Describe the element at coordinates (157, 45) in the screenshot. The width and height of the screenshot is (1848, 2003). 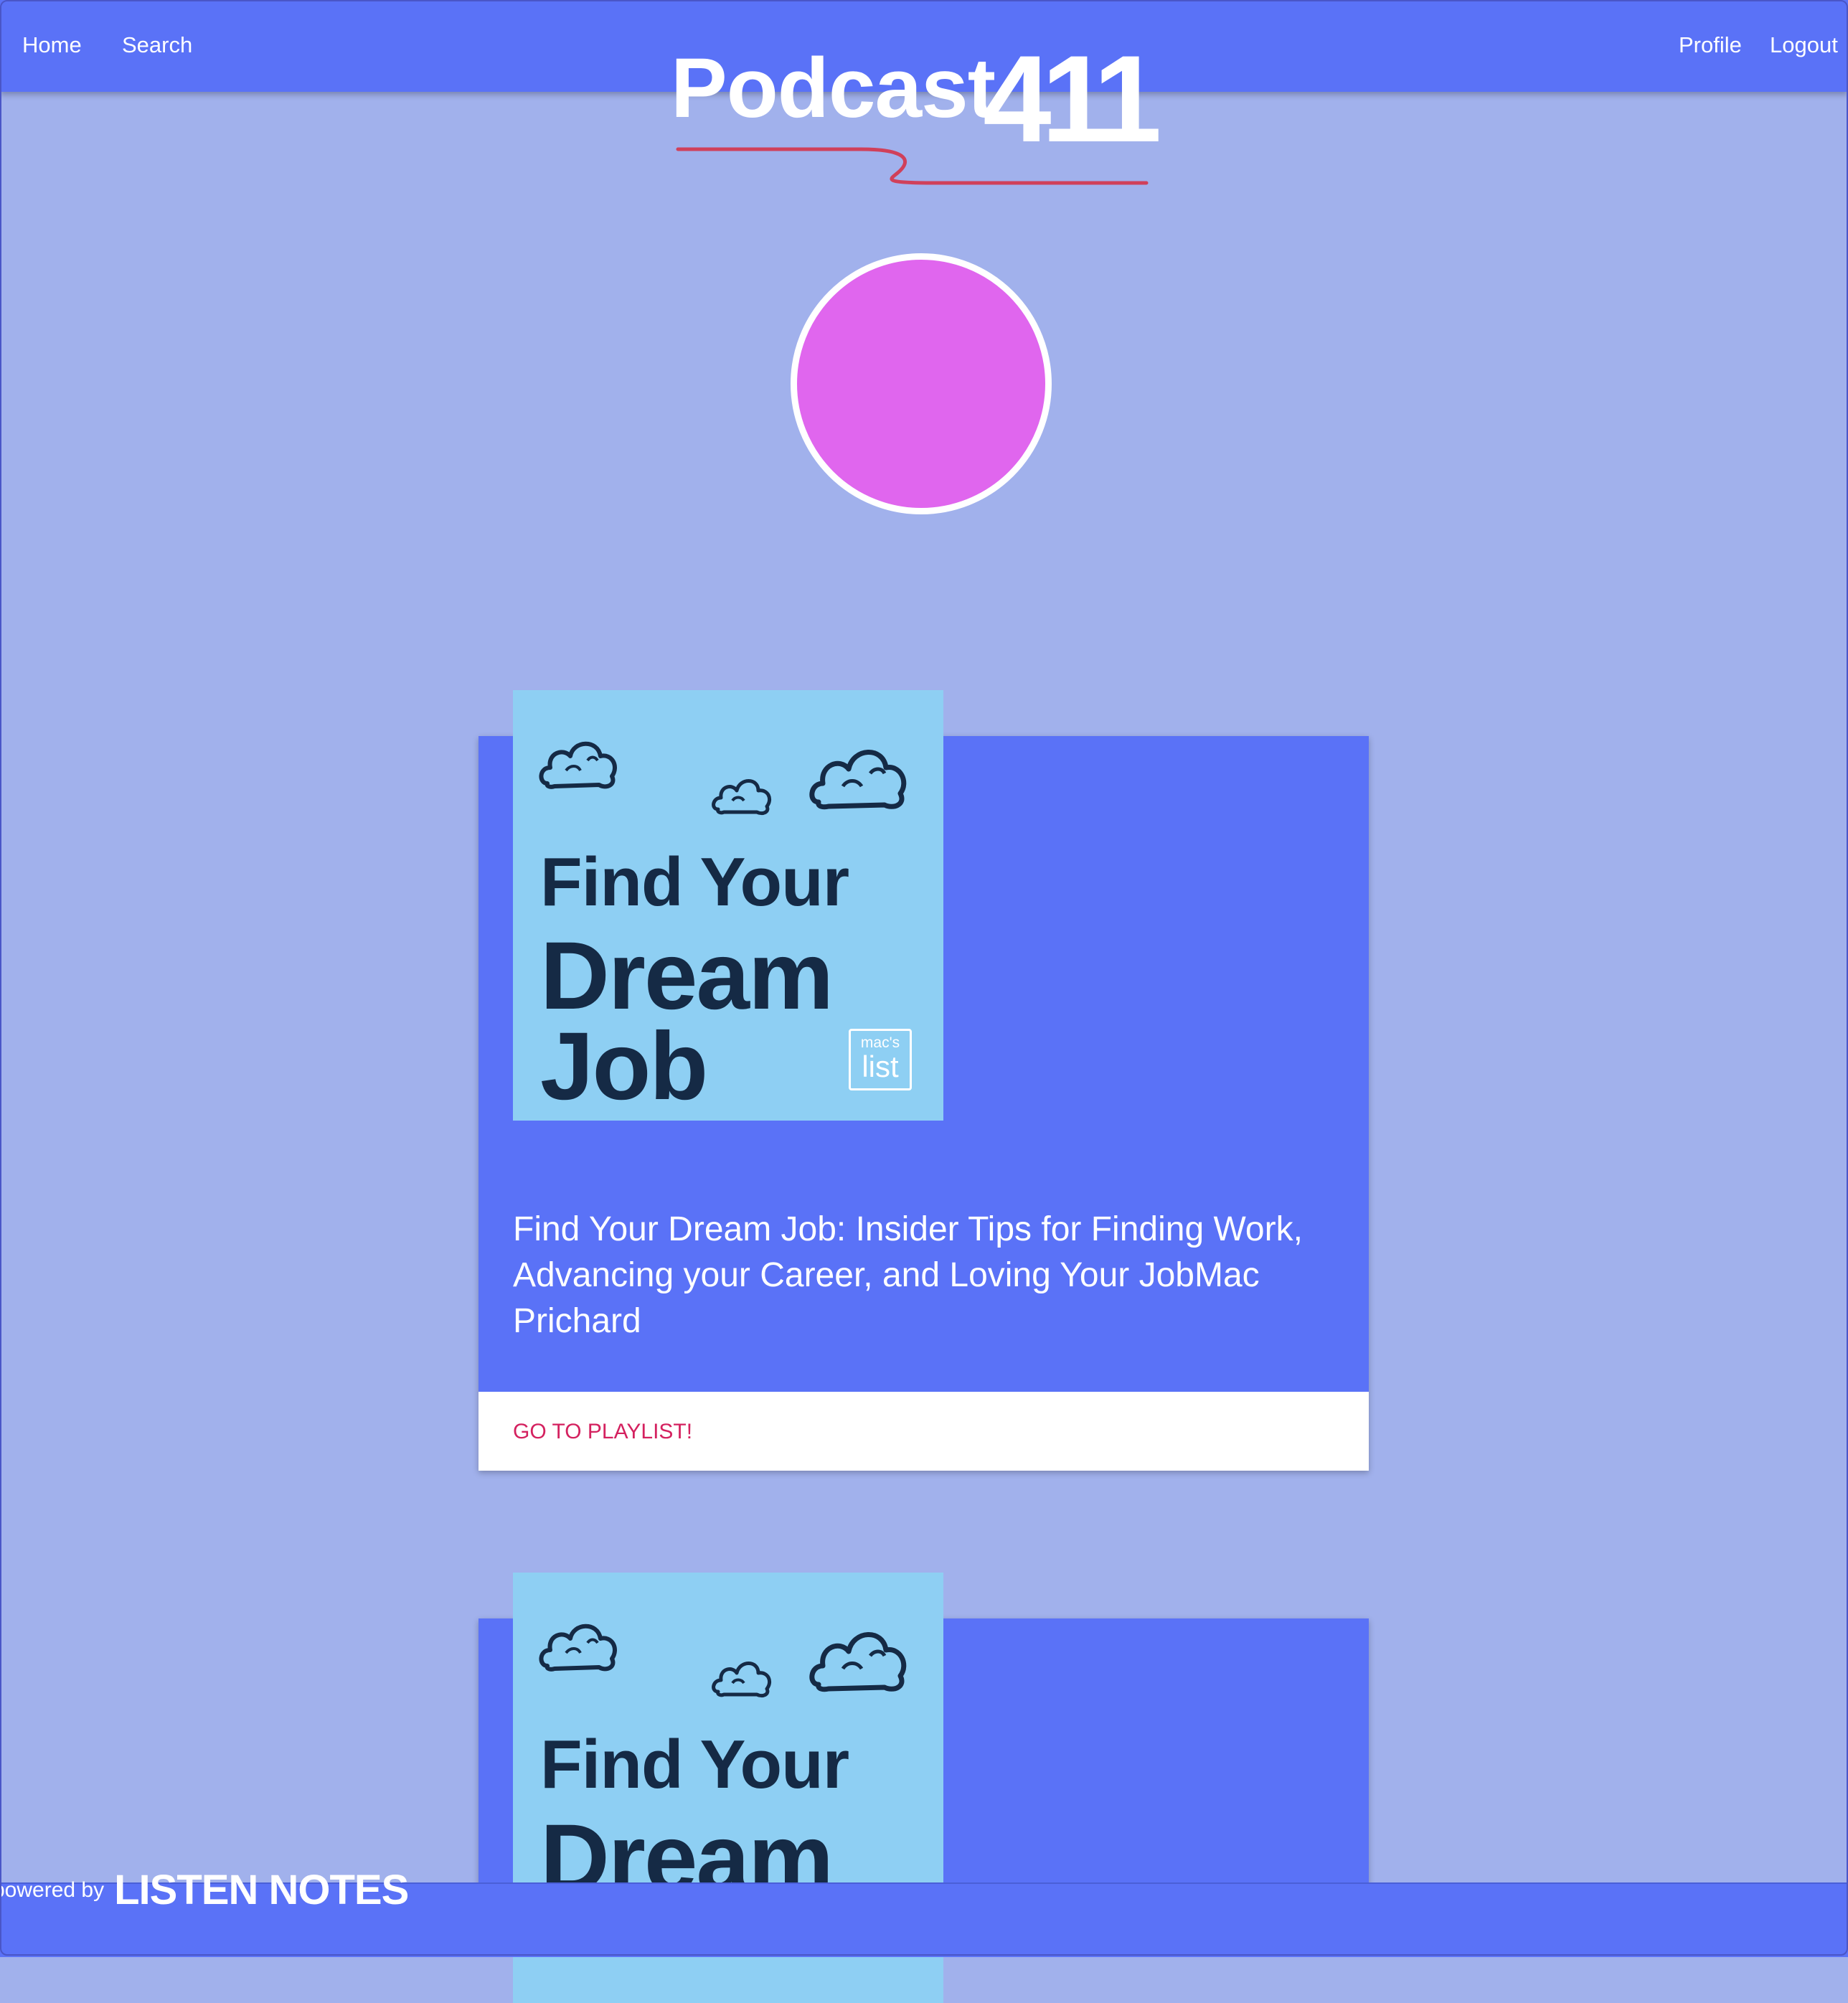
I see `nav-search-link: Search` at that location.